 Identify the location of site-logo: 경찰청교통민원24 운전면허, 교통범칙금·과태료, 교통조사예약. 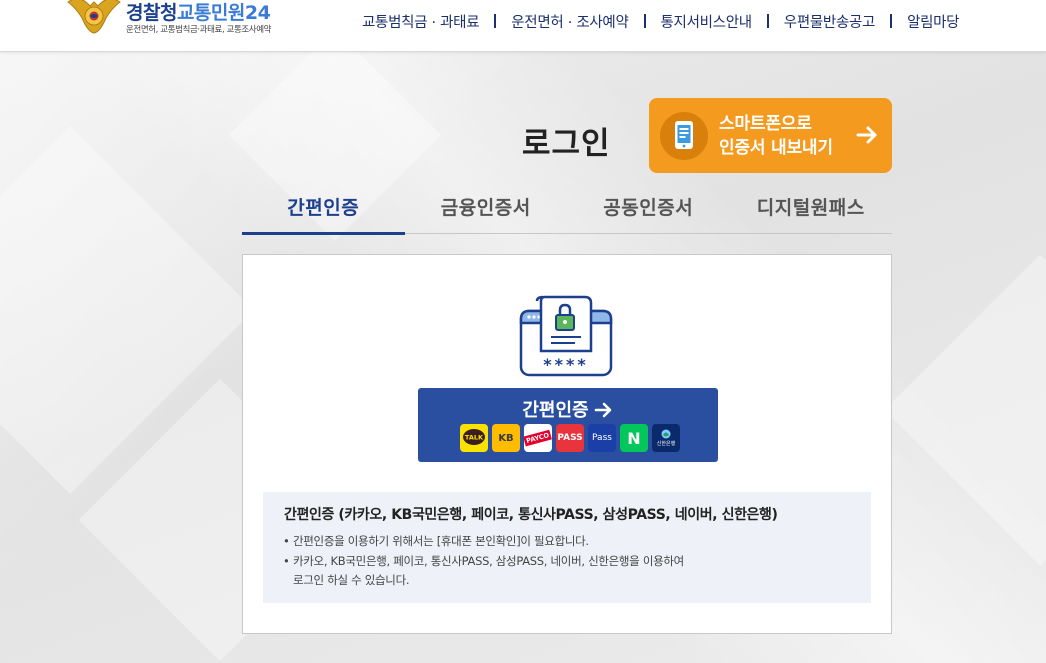
(184, 19).